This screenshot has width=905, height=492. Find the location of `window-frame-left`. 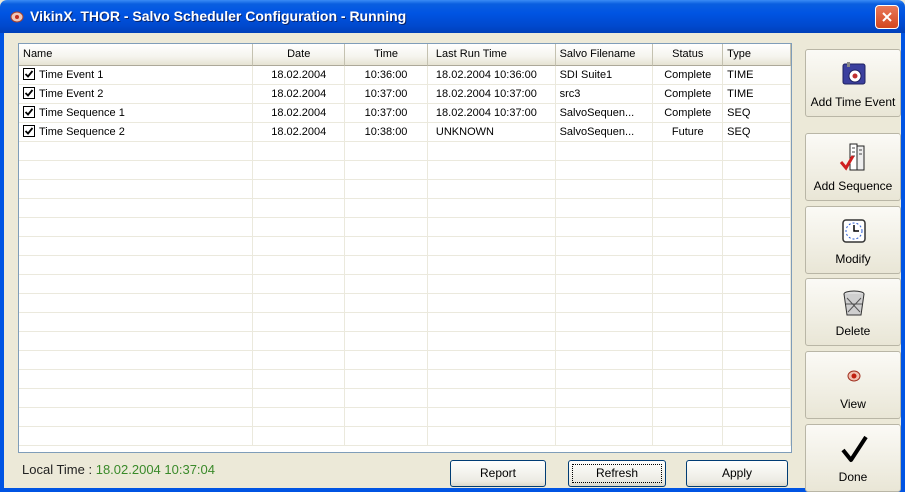

window-frame-left is located at coordinates (2, 262).